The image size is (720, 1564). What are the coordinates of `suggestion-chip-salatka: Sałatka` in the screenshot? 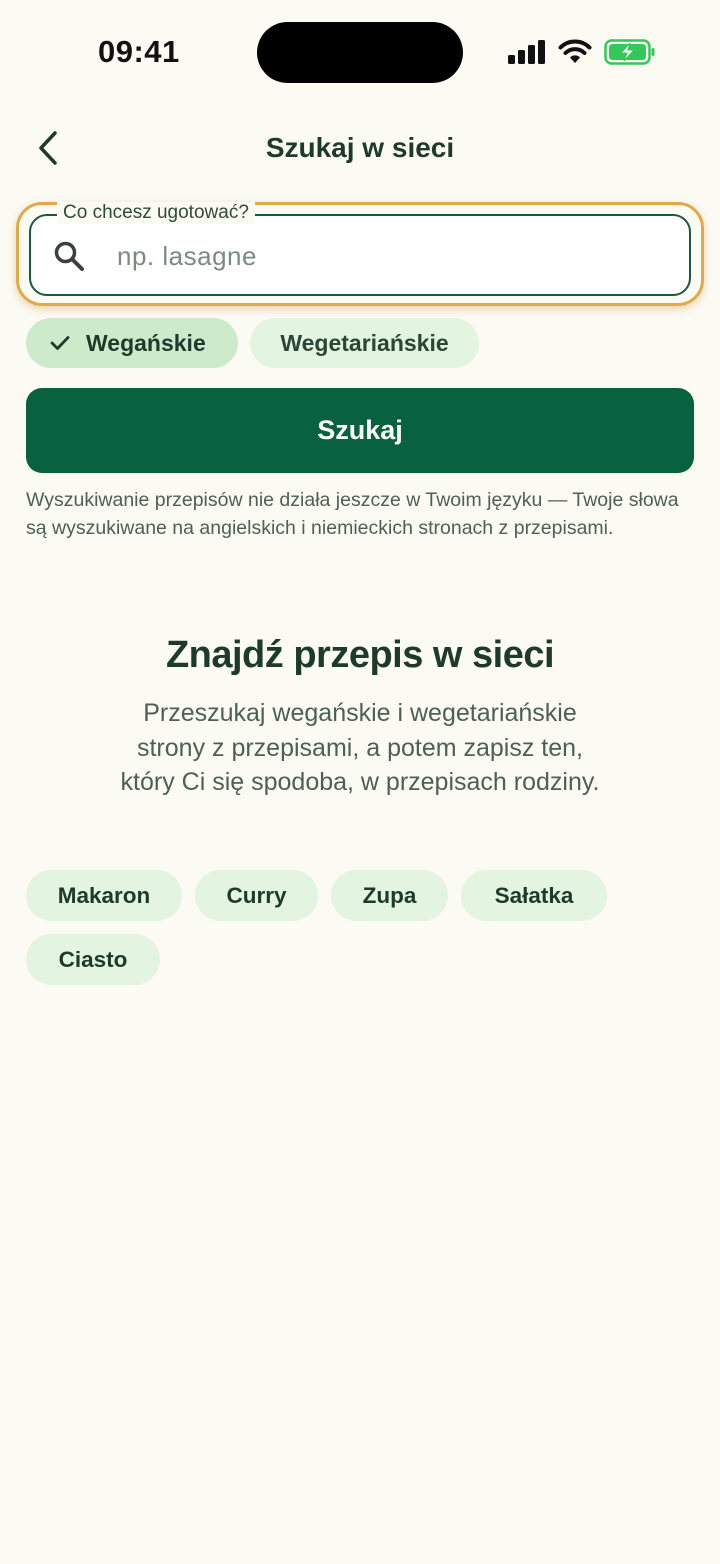 It's located at (534, 895).